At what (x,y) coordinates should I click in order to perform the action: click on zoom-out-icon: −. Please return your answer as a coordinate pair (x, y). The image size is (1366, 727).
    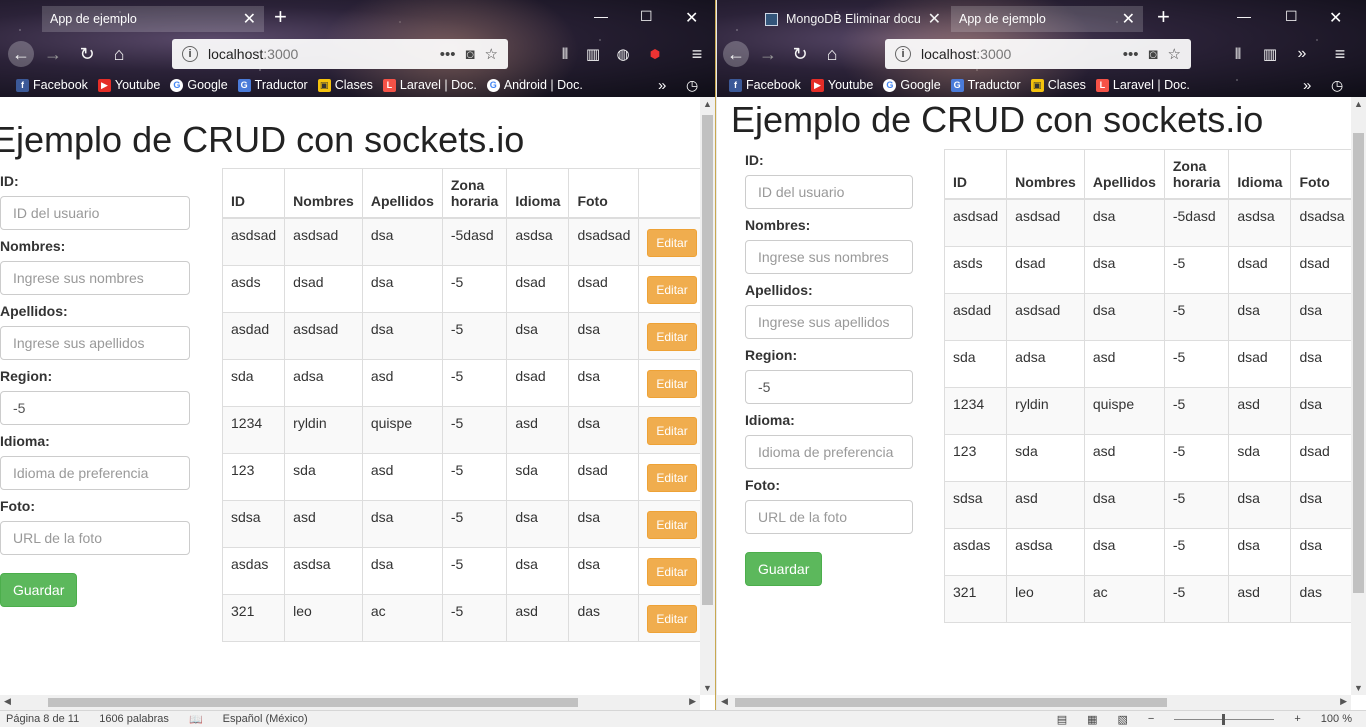
    Looking at the image, I should click on (1151, 719).